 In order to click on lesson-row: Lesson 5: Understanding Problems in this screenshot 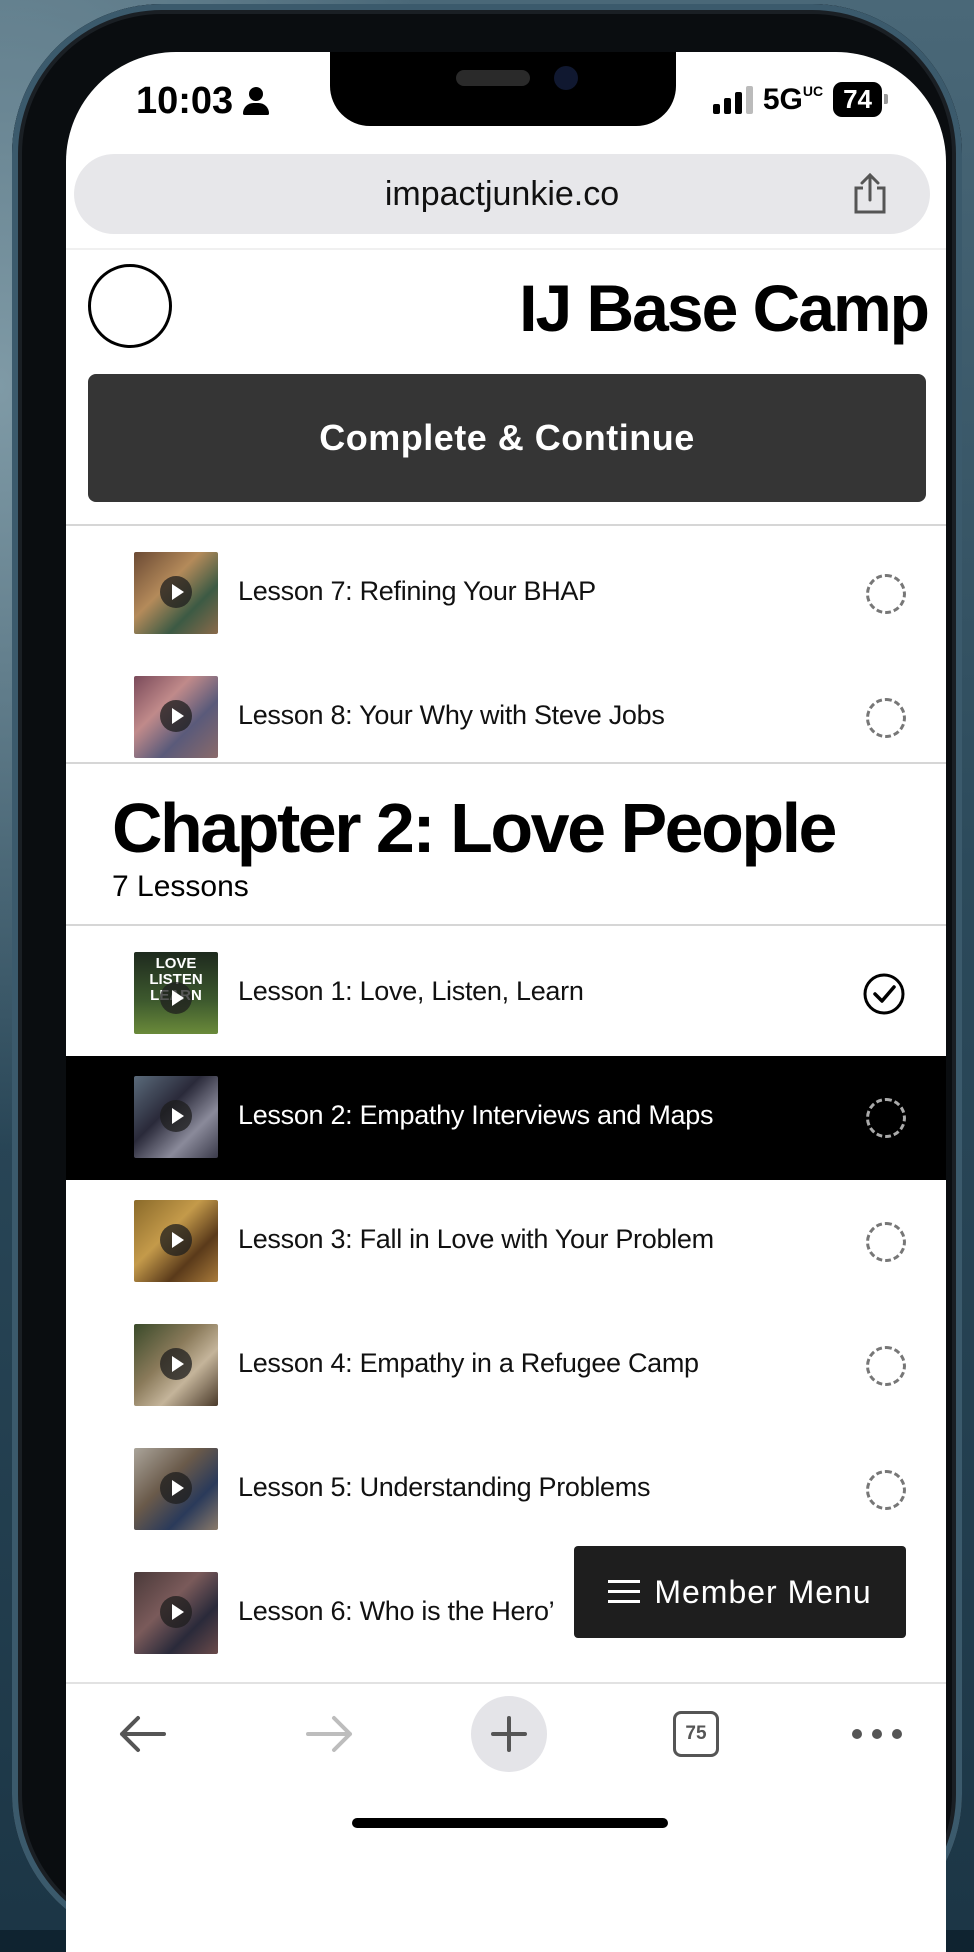, I will do `click(506, 1490)`.